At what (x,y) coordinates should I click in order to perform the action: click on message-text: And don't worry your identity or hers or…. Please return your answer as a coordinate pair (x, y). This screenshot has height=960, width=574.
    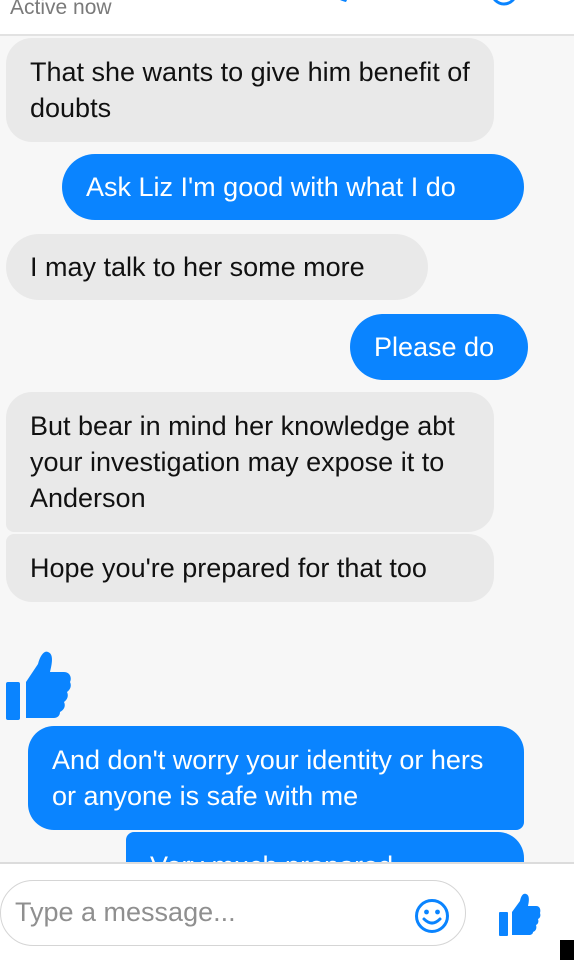
    Looking at the image, I should click on (268, 778).